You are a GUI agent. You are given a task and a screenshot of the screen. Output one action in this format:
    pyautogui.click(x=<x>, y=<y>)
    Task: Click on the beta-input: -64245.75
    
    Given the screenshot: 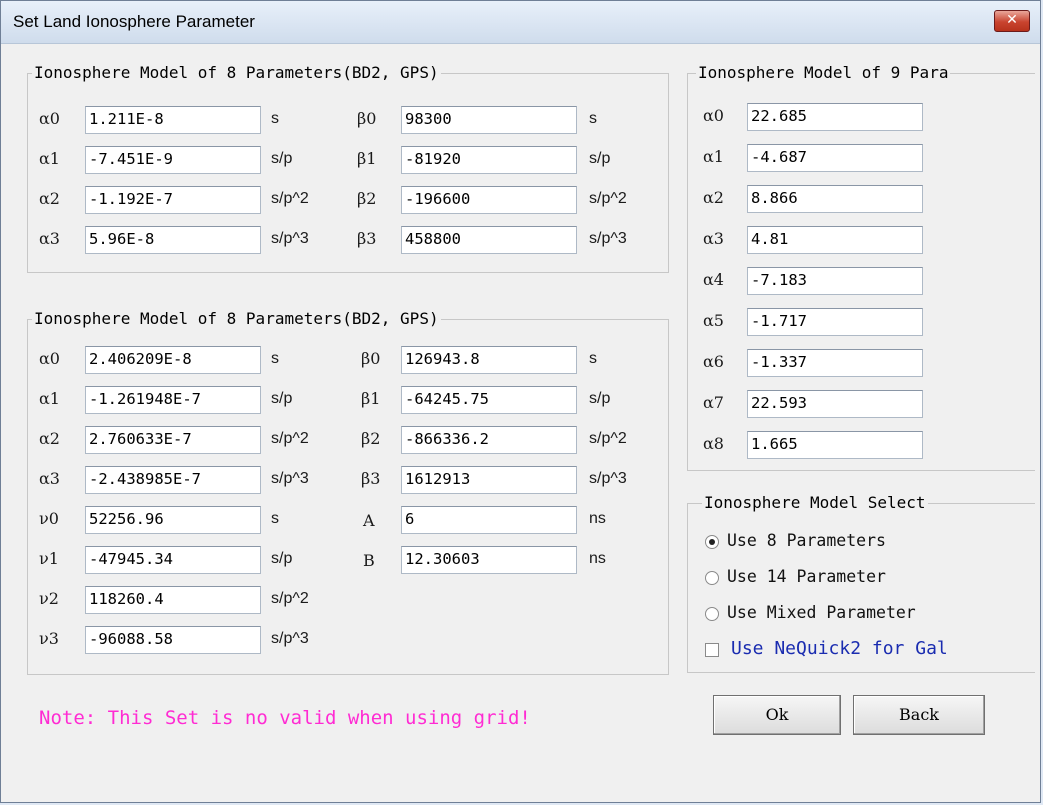 What is the action you would take?
    pyautogui.click(x=489, y=400)
    